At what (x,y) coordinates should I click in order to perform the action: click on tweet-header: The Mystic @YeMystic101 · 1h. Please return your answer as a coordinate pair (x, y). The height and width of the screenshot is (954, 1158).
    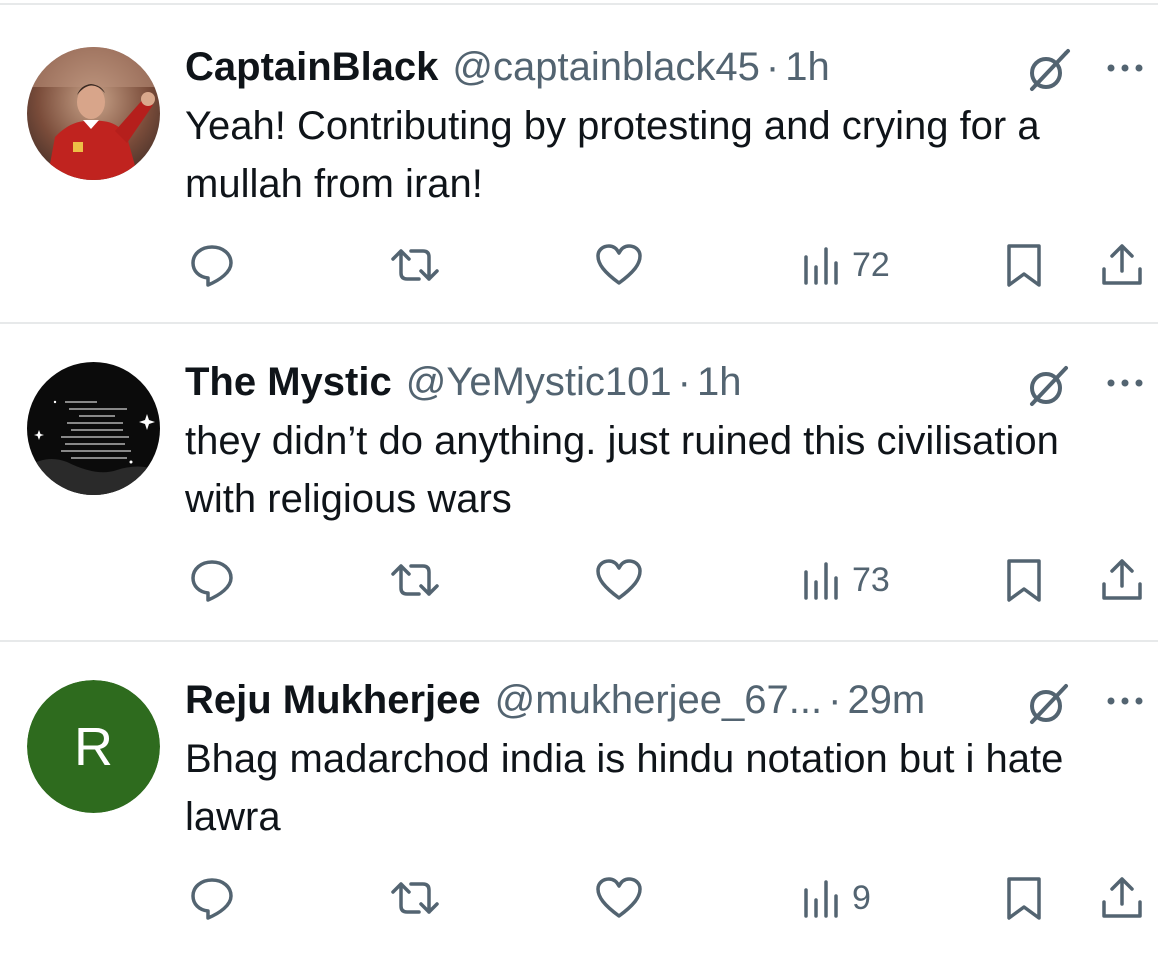
    Looking at the image, I should click on (463, 382).